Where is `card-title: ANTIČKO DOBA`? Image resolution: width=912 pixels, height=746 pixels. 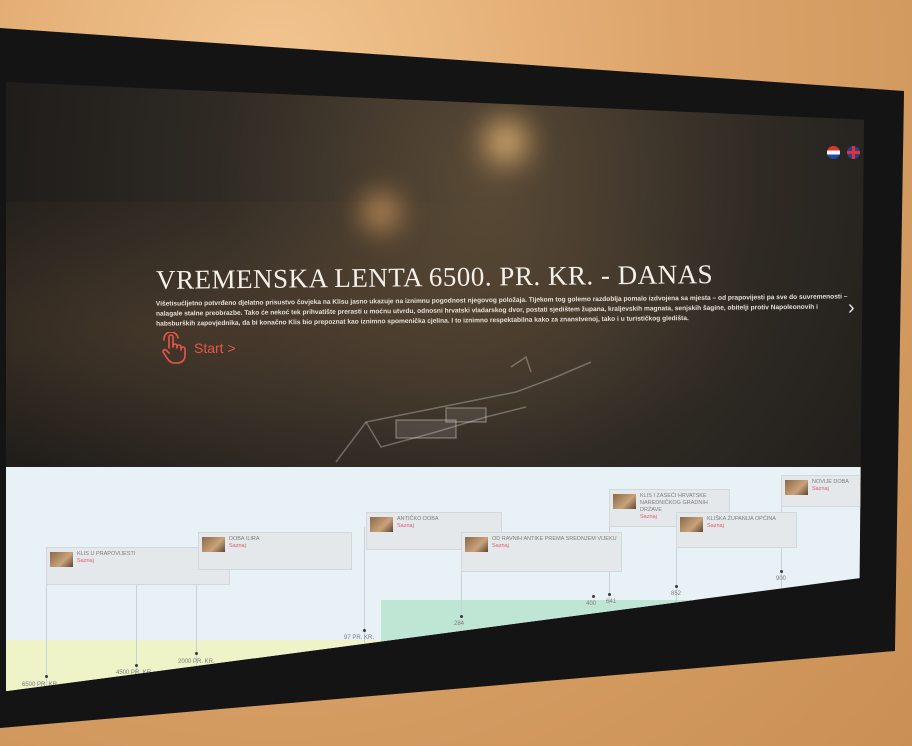
card-title: ANTIČKO DOBA is located at coordinates (418, 519).